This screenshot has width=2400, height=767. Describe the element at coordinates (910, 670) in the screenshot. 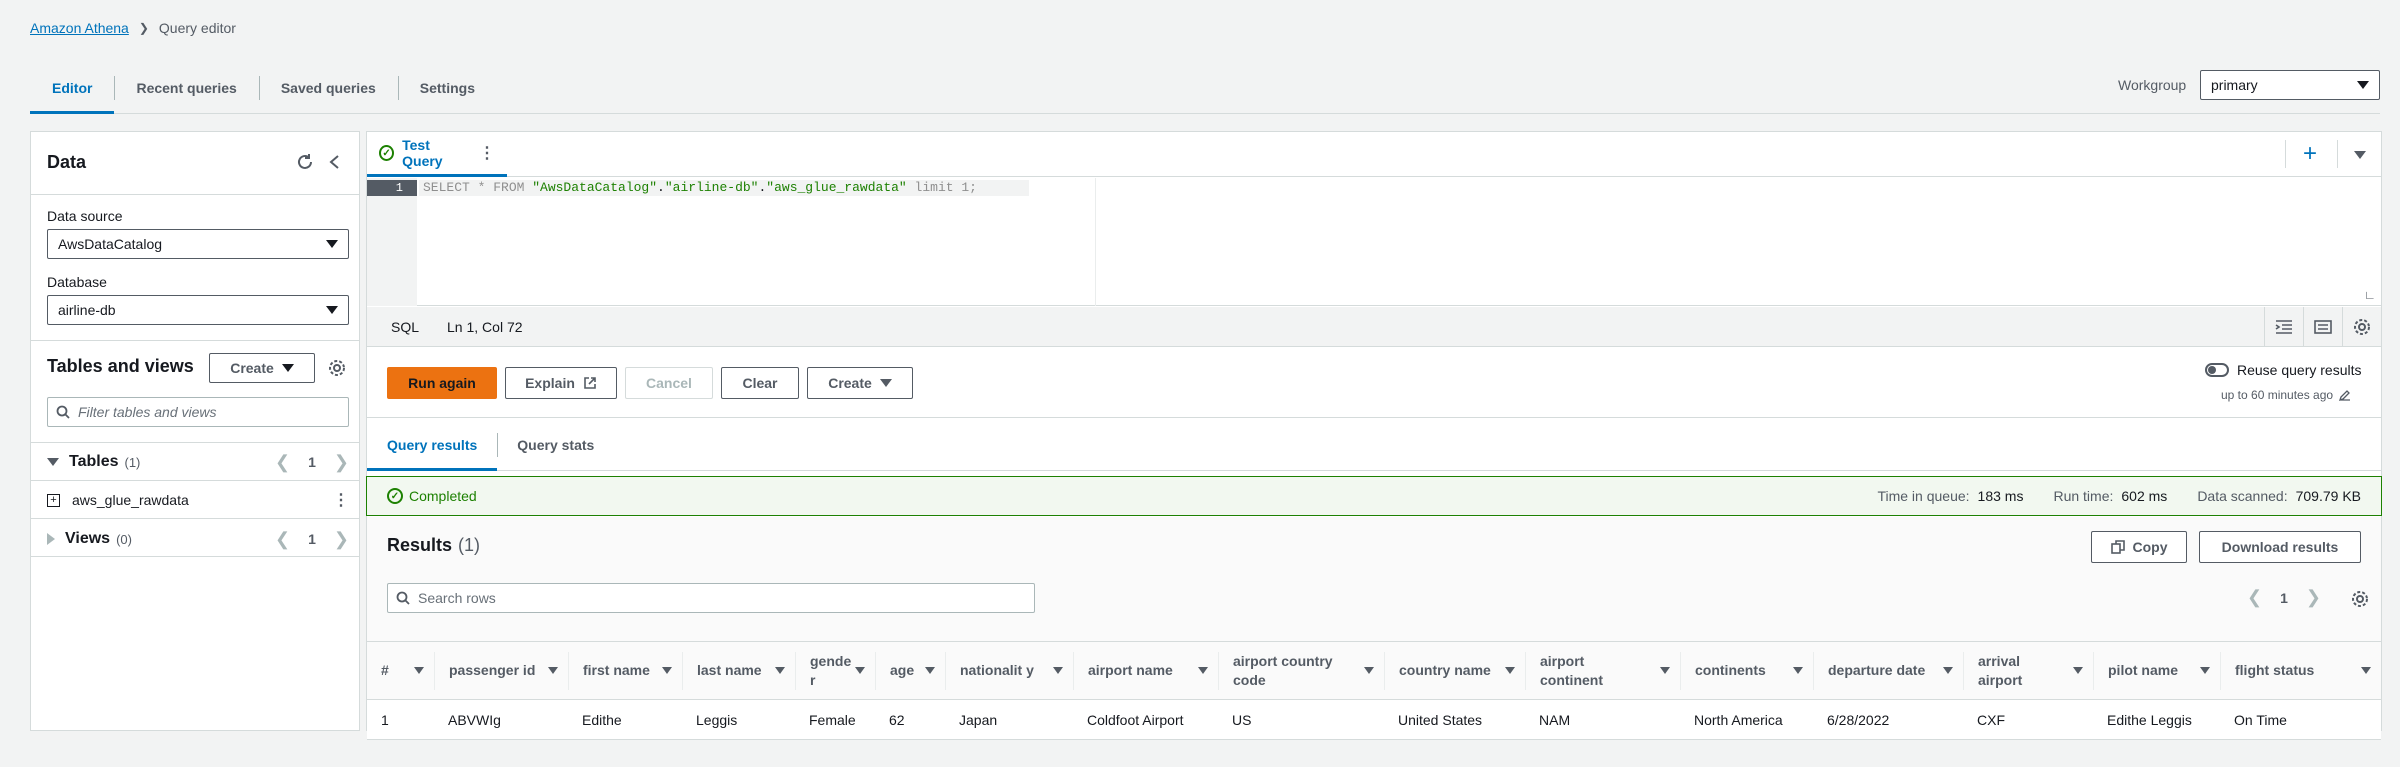

I see `column-header: age` at that location.